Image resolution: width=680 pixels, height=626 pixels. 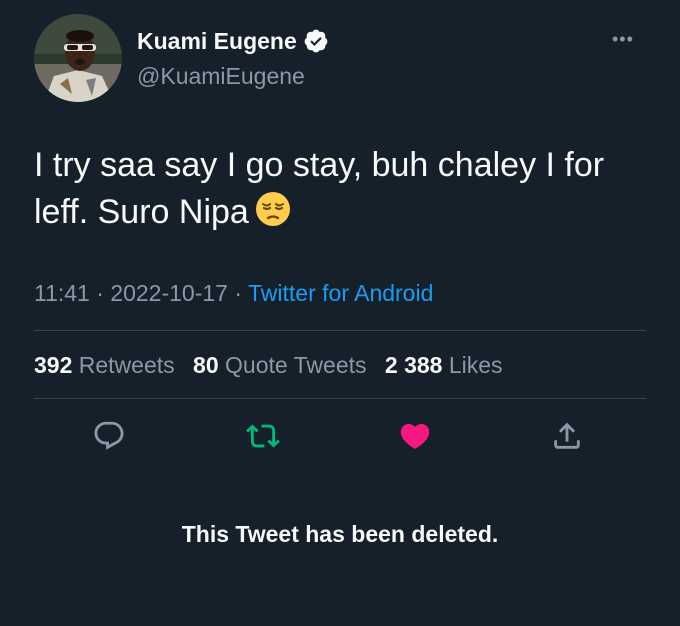 I want to click on tweet-source-link: Twitter for Android, so click(x=340, y=293).